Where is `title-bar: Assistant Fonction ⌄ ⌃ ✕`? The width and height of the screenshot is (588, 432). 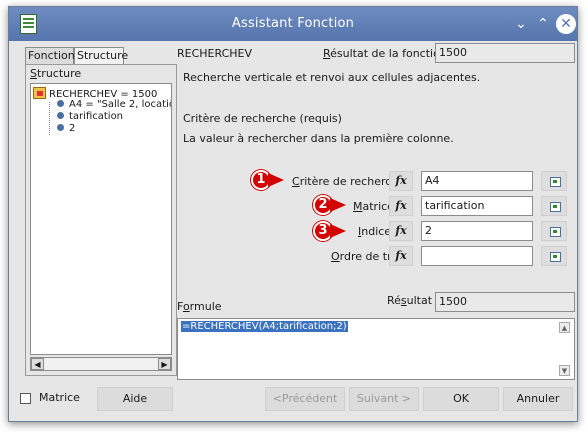
title-bar: Assistant Fonction ⌄ ⌃ ✕ is located at coordinates (293, 24).